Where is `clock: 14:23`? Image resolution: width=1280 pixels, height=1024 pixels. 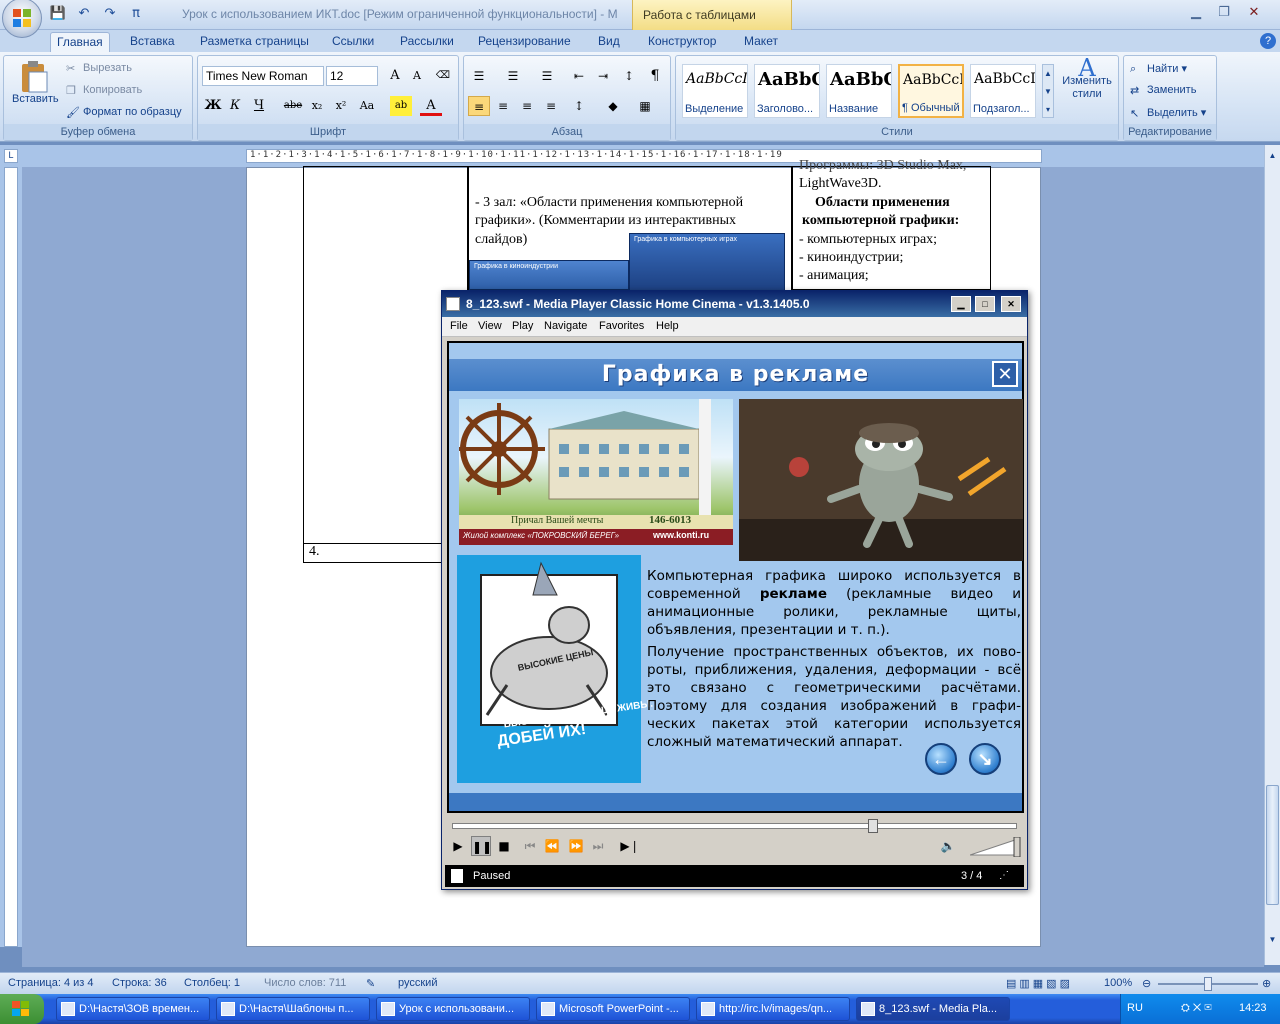 clock: 14:23 is located at coordinates (1253, 1008).